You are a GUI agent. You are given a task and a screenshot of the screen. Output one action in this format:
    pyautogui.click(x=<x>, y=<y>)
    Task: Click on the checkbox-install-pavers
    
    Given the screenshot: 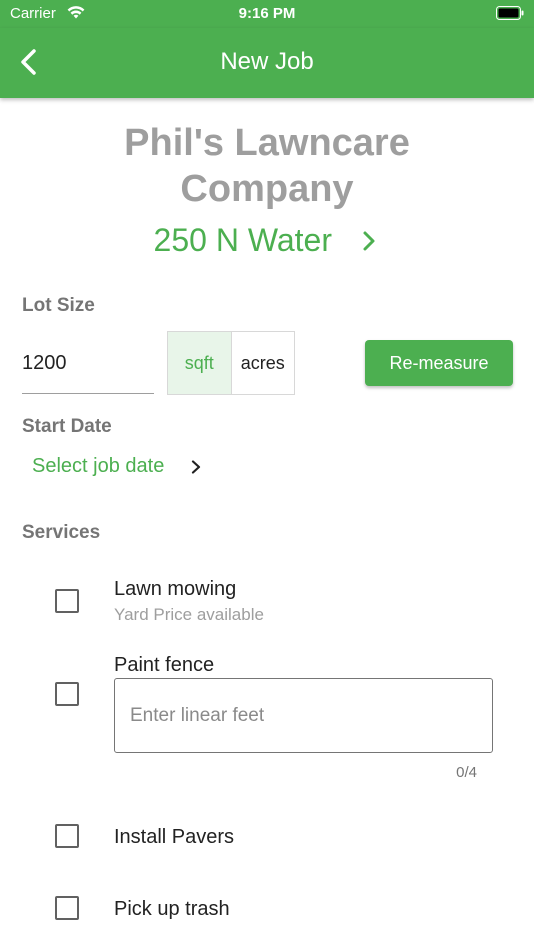 What is the action you would take?
    pyautogui.click(x=67, y=836)
    